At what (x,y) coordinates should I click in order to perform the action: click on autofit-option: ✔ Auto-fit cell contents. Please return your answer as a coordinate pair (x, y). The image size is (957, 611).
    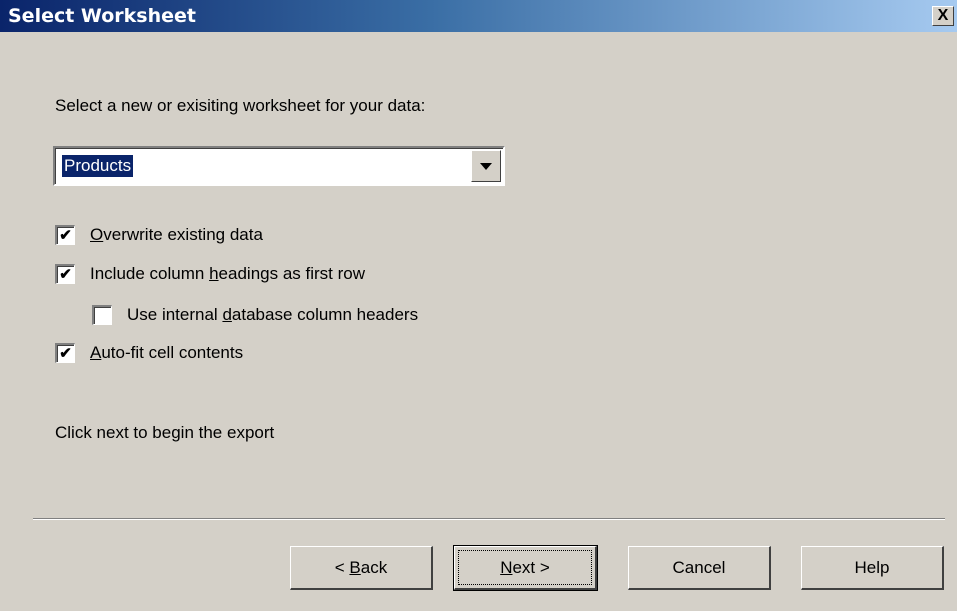
    Looking at the image, I should click on (149, 353).